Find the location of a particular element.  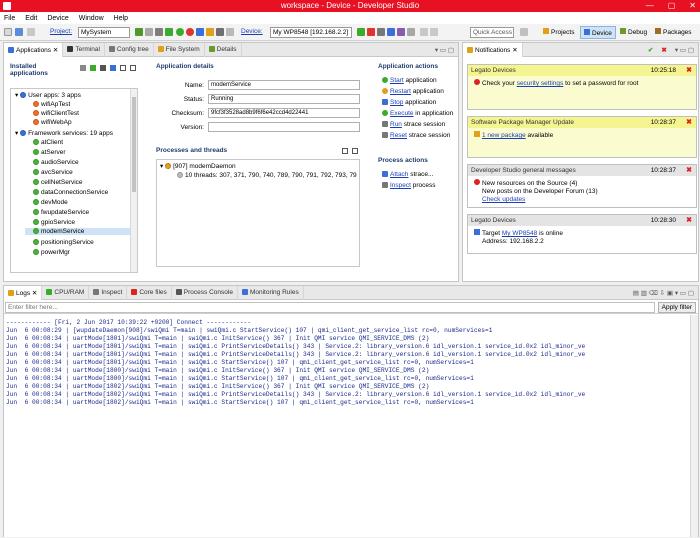

stop-icon is located at coordinates (190, 32).